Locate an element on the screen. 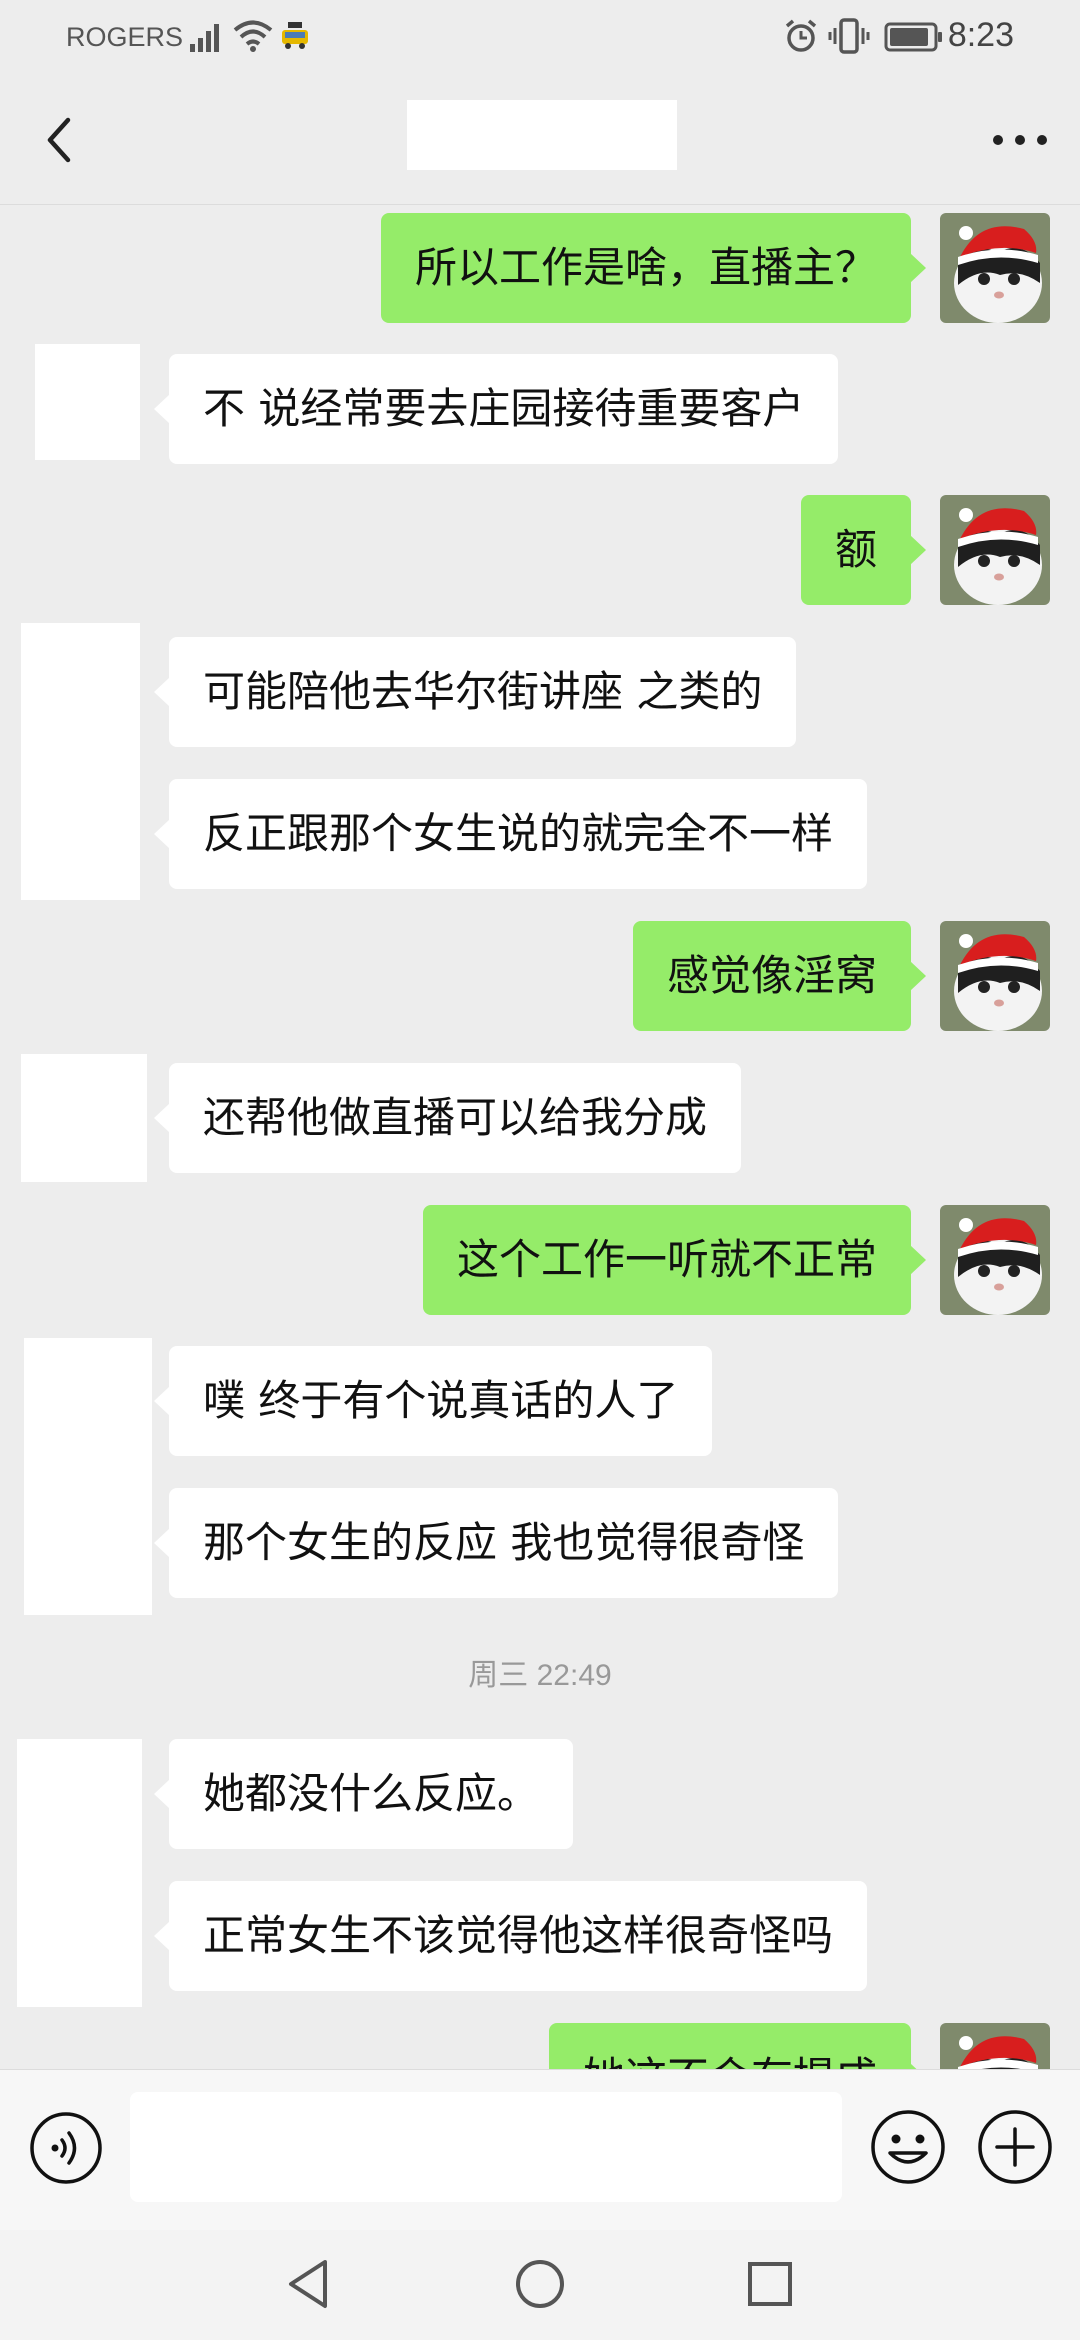 This screenshot has height=2340, width=1080. chevron-left-icon is located at coordinates (60, 140).